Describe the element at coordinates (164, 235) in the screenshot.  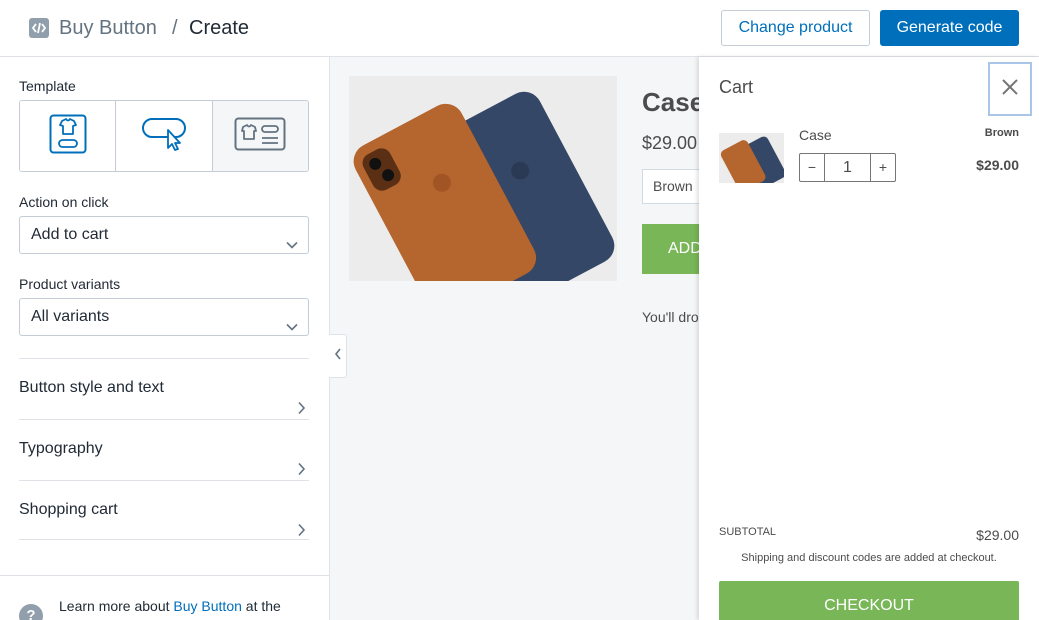
I see `action-on-click-select: Add to cart` at that location.